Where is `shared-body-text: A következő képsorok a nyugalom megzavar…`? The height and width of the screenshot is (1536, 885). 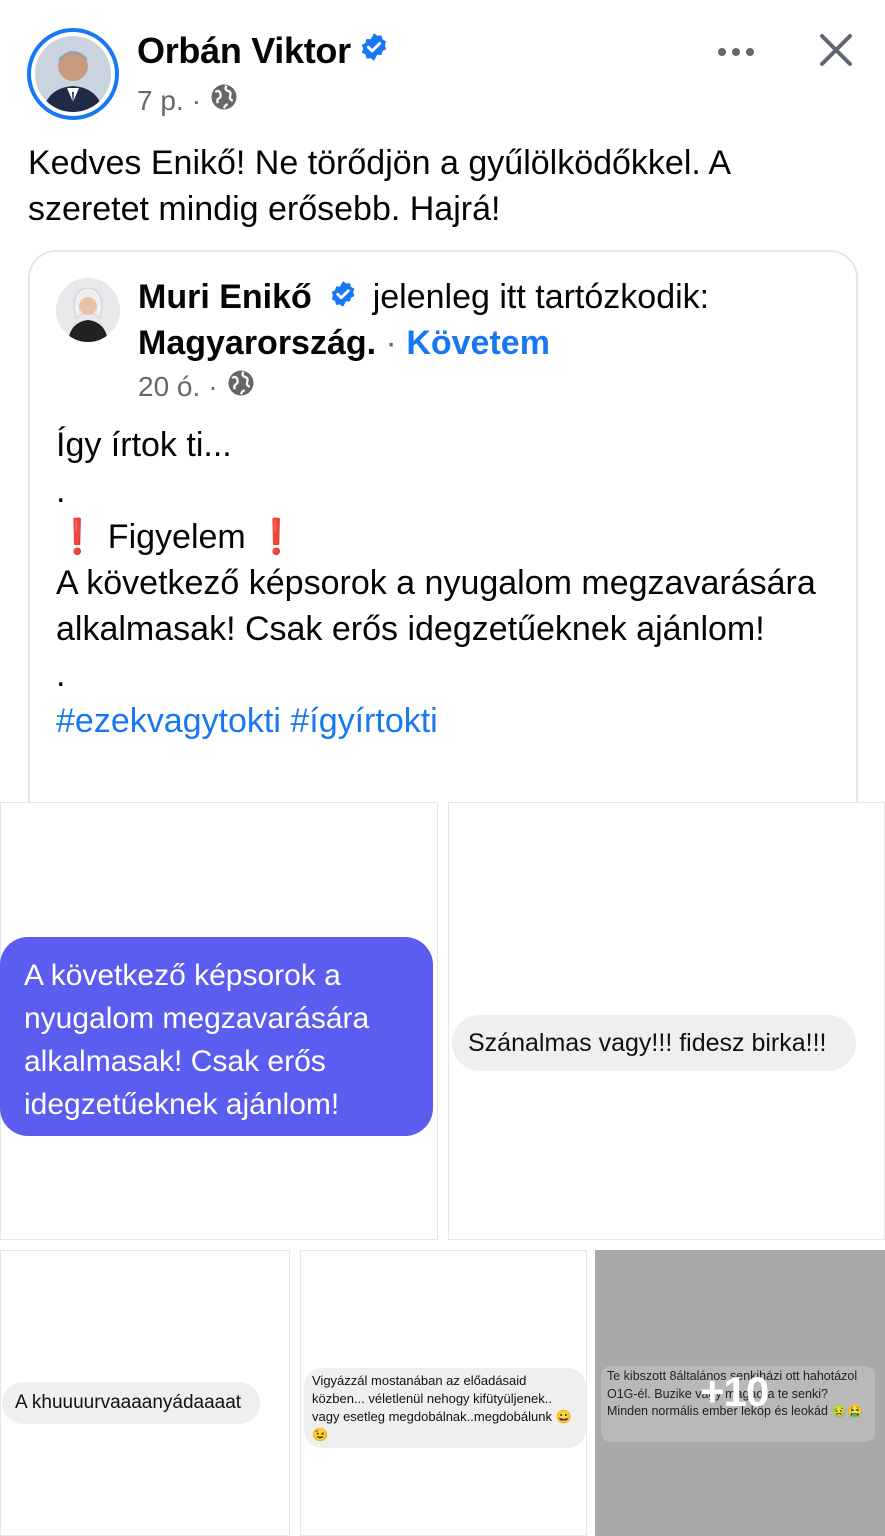 shared-body-text: A következő képsorok a nyugalom megzavar… is located at coordinates (436, 606).